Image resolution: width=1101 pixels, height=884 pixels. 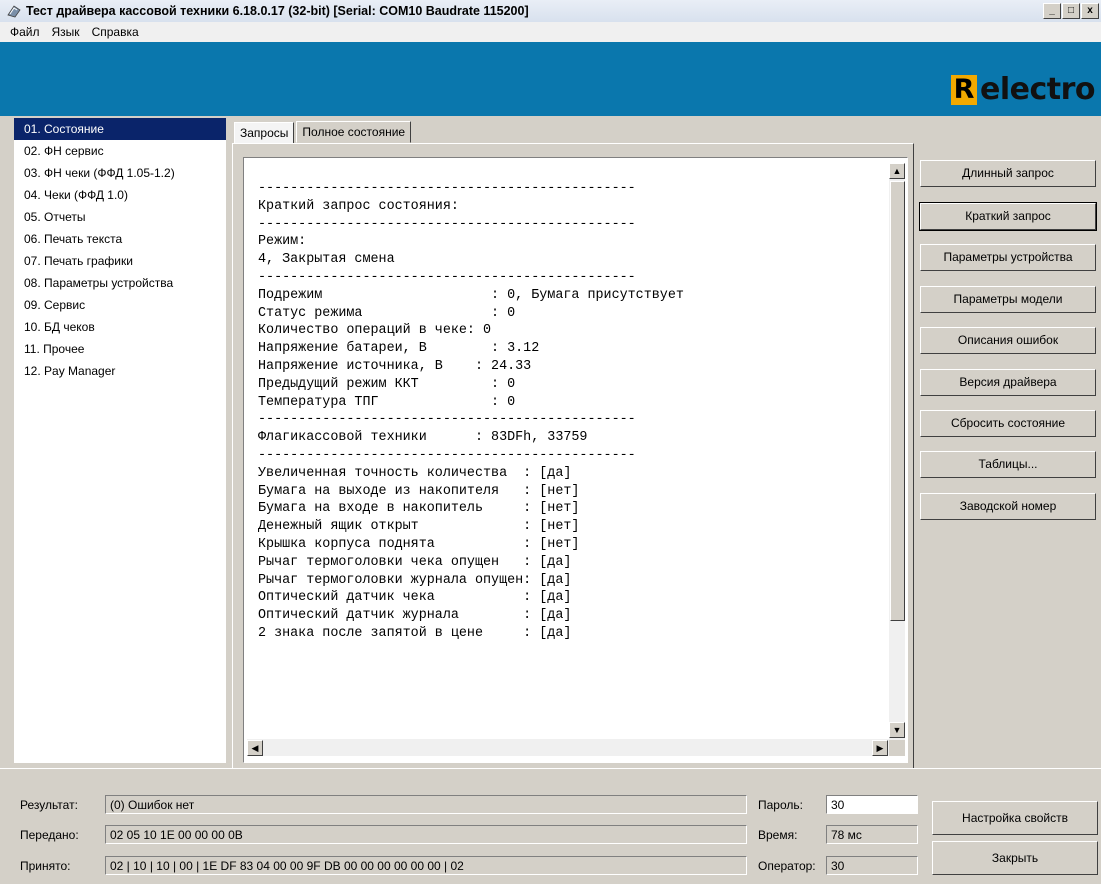 I want to click on sidebar-item-fn-service: 02. ФН сервис, so click(x=120, y=151).